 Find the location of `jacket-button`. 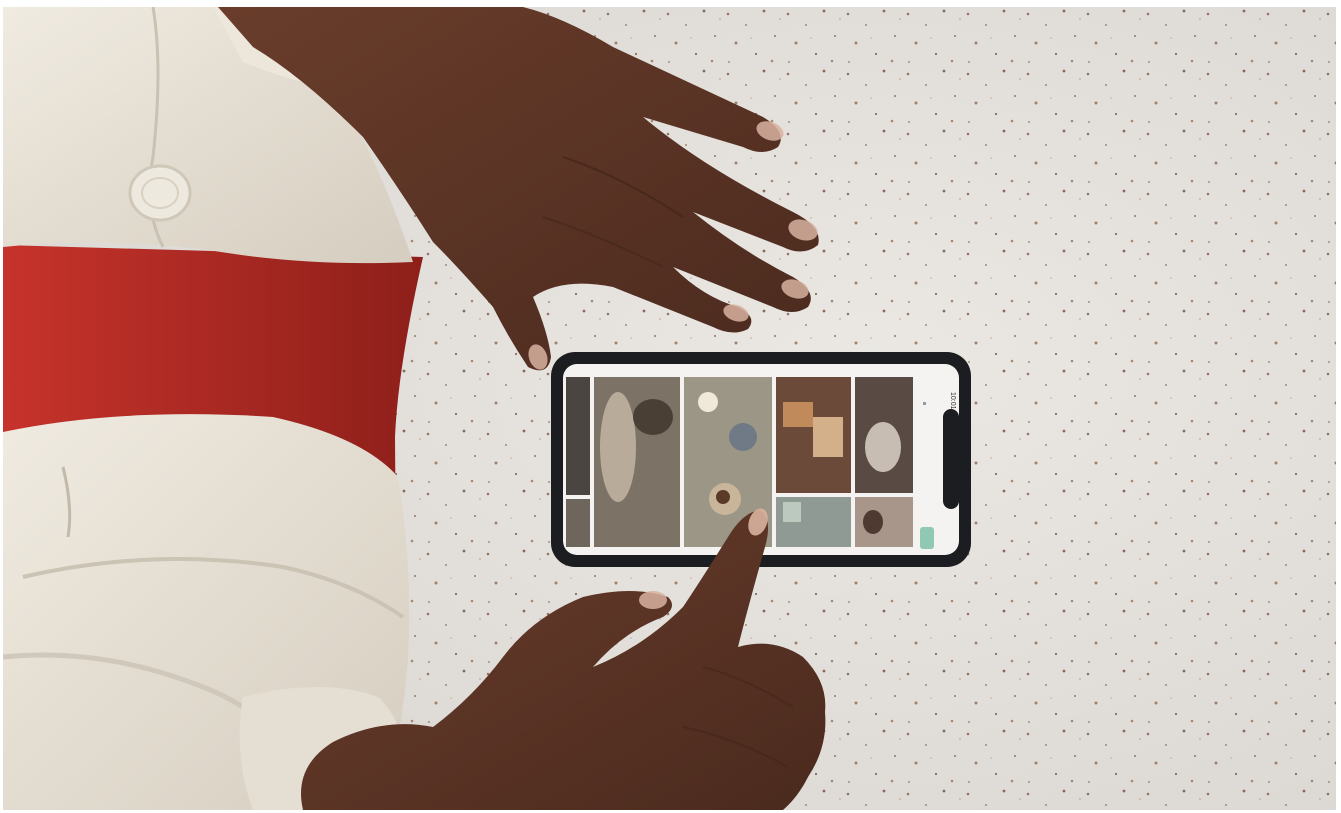

jacket-button is located at coordinates (160, 193).